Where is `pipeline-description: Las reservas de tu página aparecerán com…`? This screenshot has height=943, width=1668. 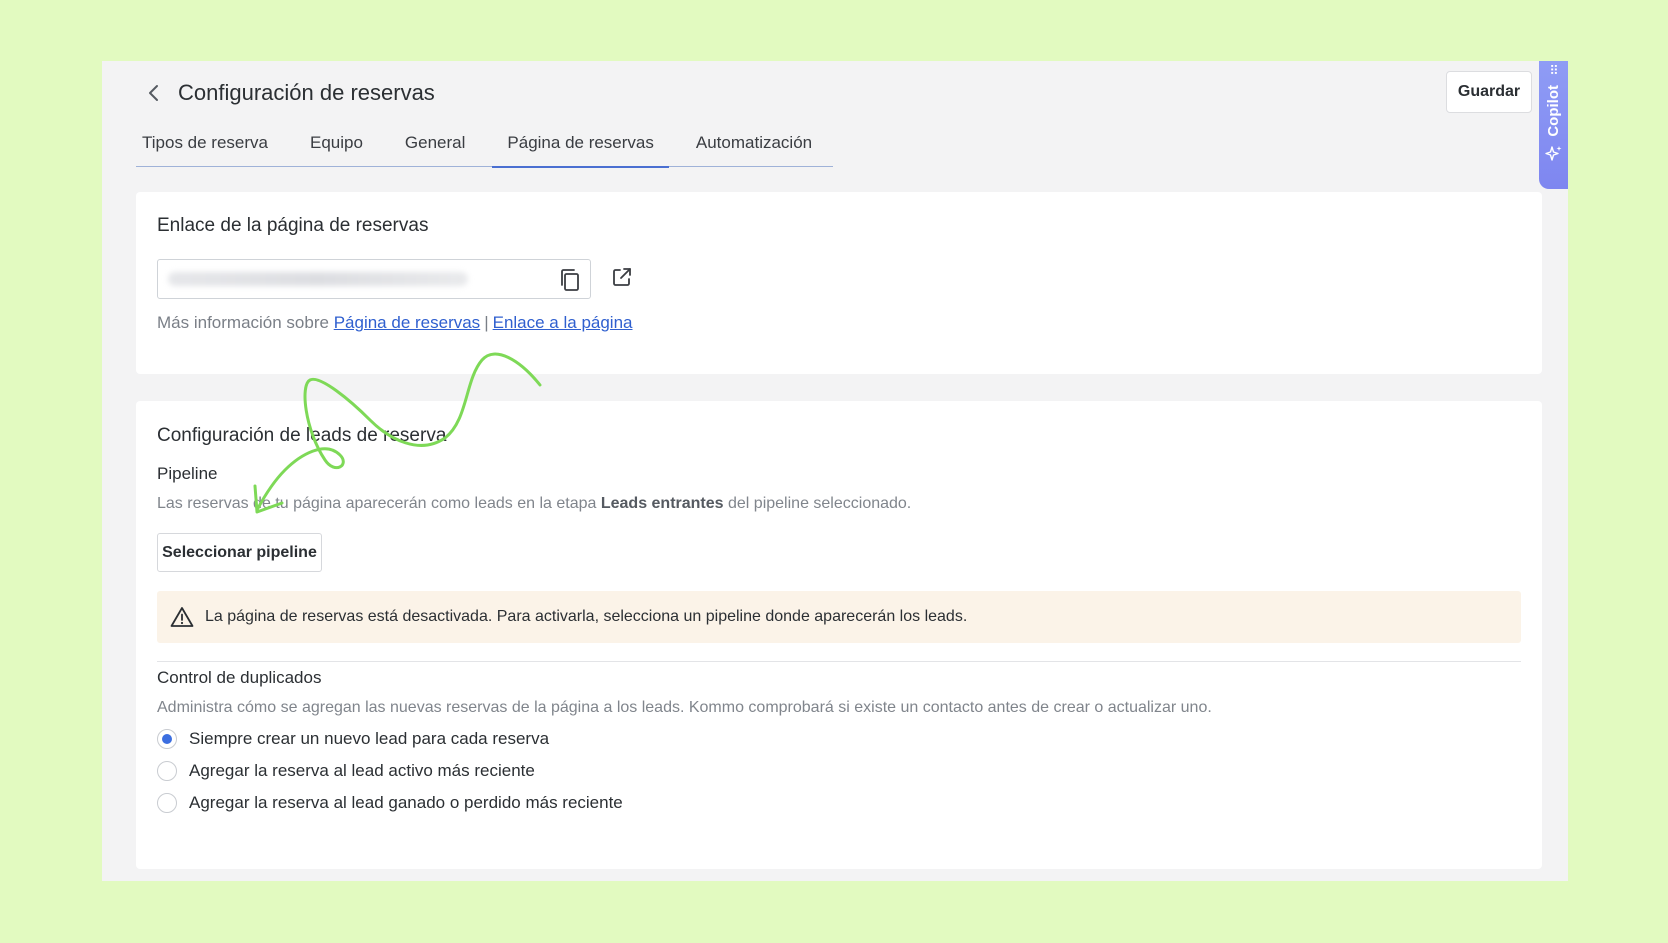
pipeline-description: Las reservas de tu página aparecerán com… is located at coordinates (534, 504).